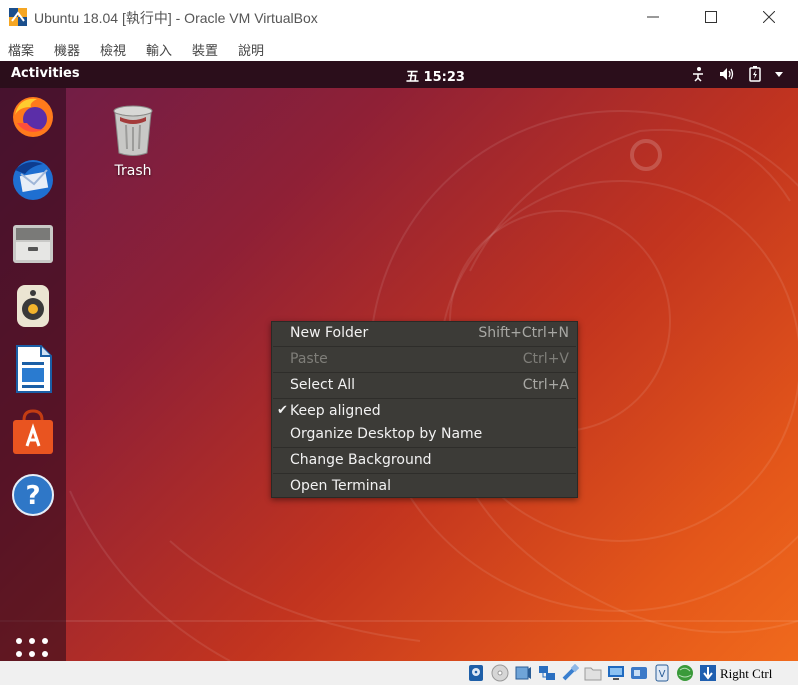  I want to click on dock-libreoffice-writer, so click(33, 369).